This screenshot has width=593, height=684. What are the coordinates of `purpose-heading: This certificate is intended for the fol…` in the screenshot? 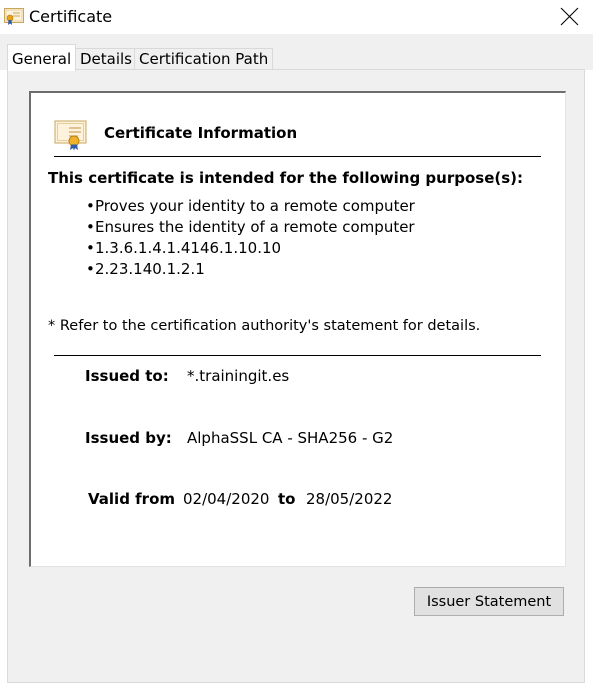 It's located at (286, 178).